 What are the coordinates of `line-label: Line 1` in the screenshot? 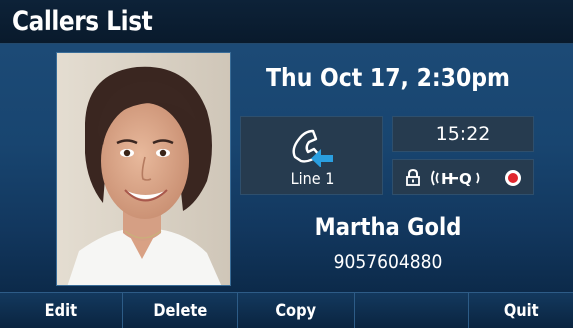 It's located at (312, 178).